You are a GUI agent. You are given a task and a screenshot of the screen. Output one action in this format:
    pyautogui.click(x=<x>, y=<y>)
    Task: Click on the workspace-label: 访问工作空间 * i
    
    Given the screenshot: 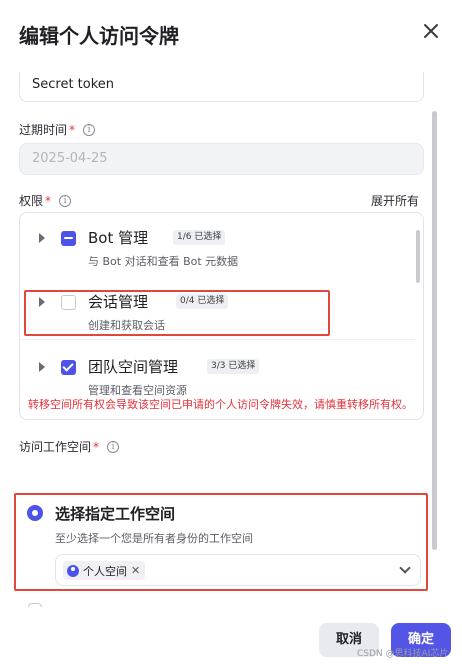 What is the action you would take?
    pyautogui.click(x=69, y=446)
    